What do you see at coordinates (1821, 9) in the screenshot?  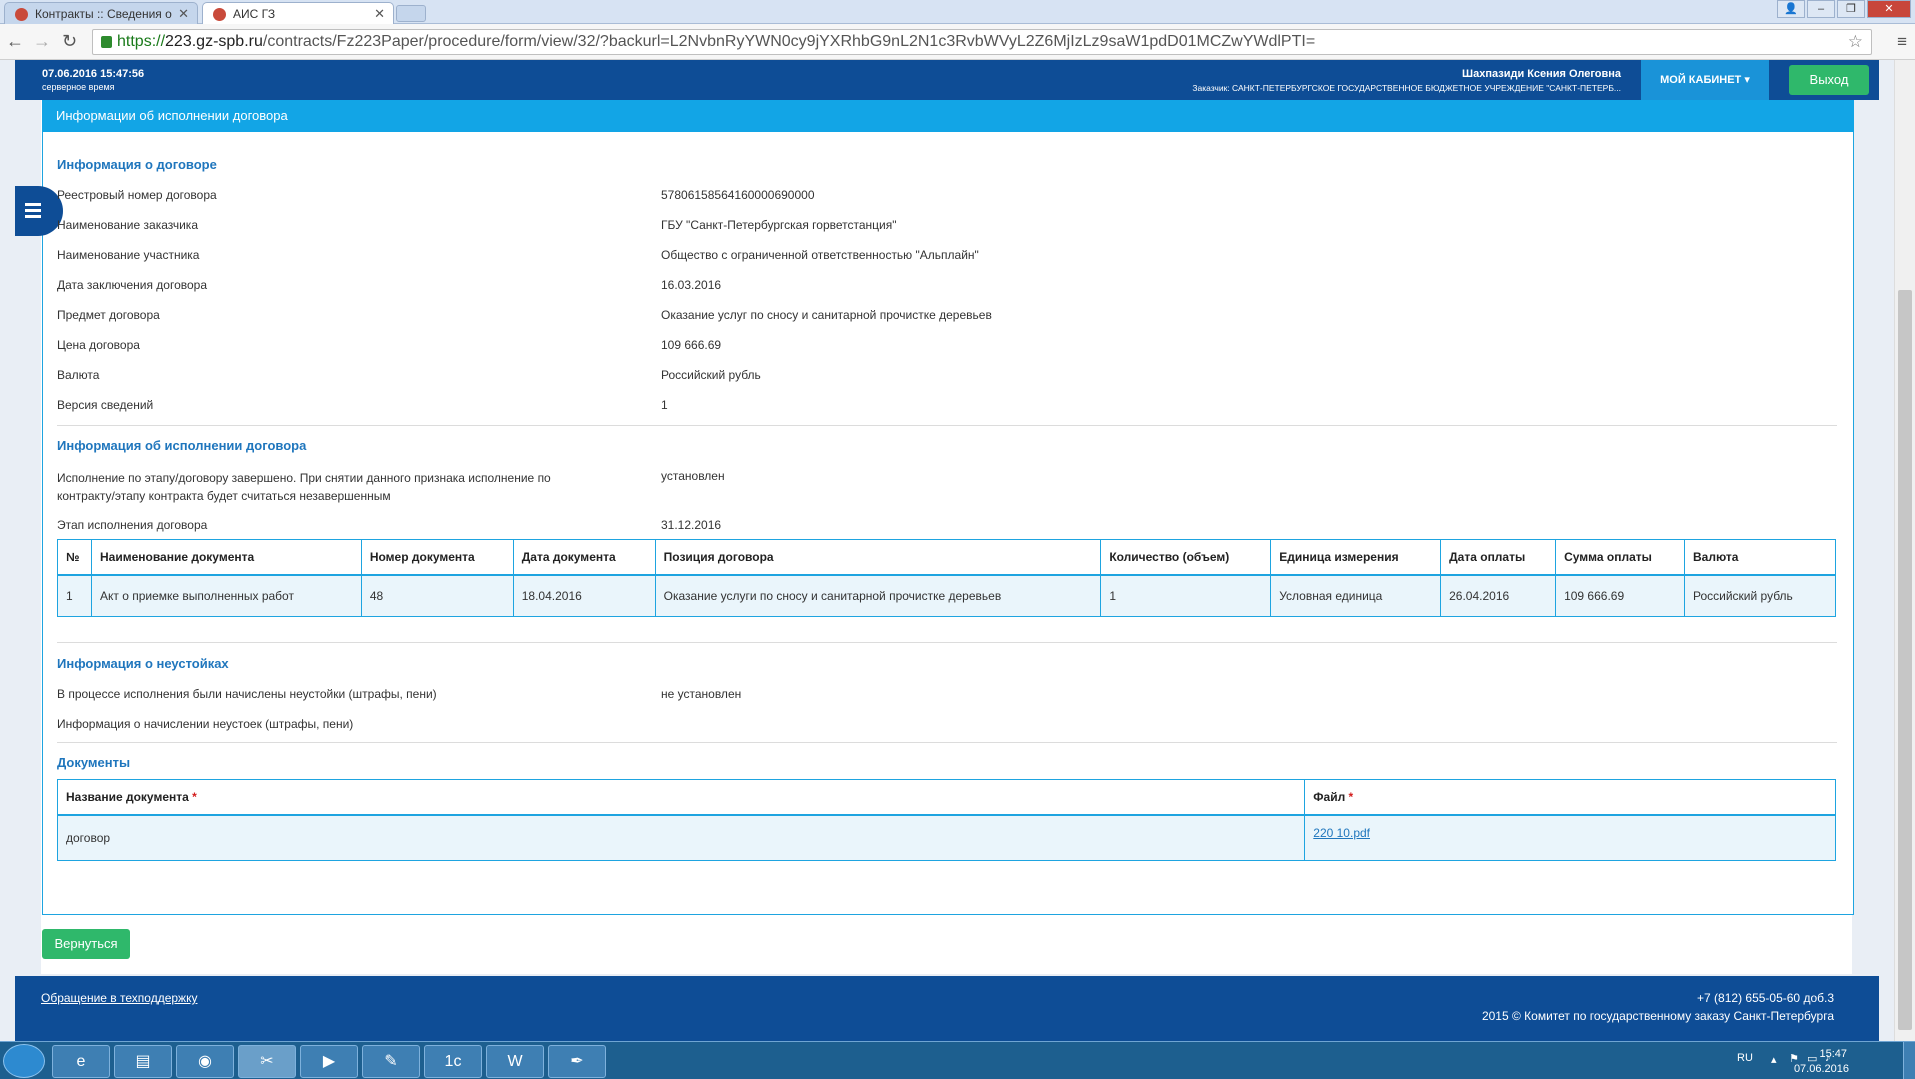 I see `minimize-icon: –` at bounding box center [1821, 9].